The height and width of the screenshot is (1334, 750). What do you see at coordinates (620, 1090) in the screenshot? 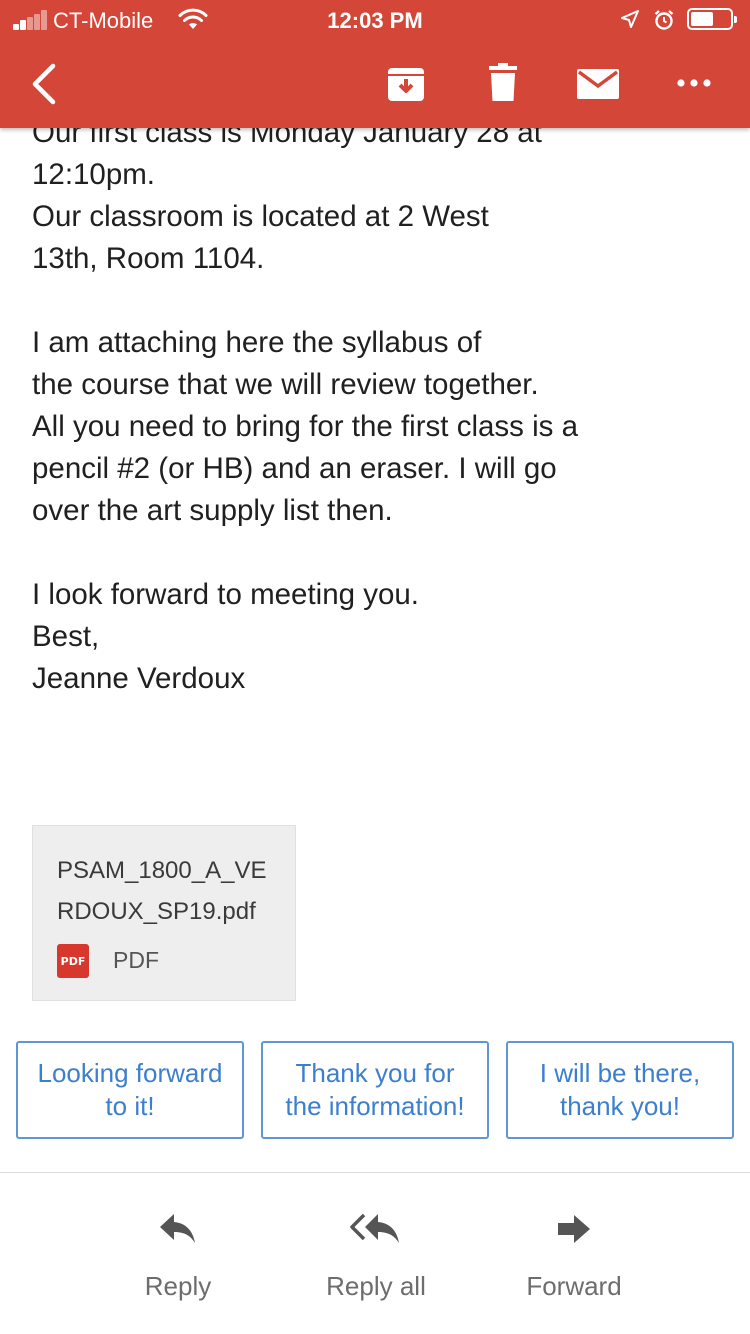
I see `smart-reply-button: I will be there, thank you!` at bounding box center [620, 1090].